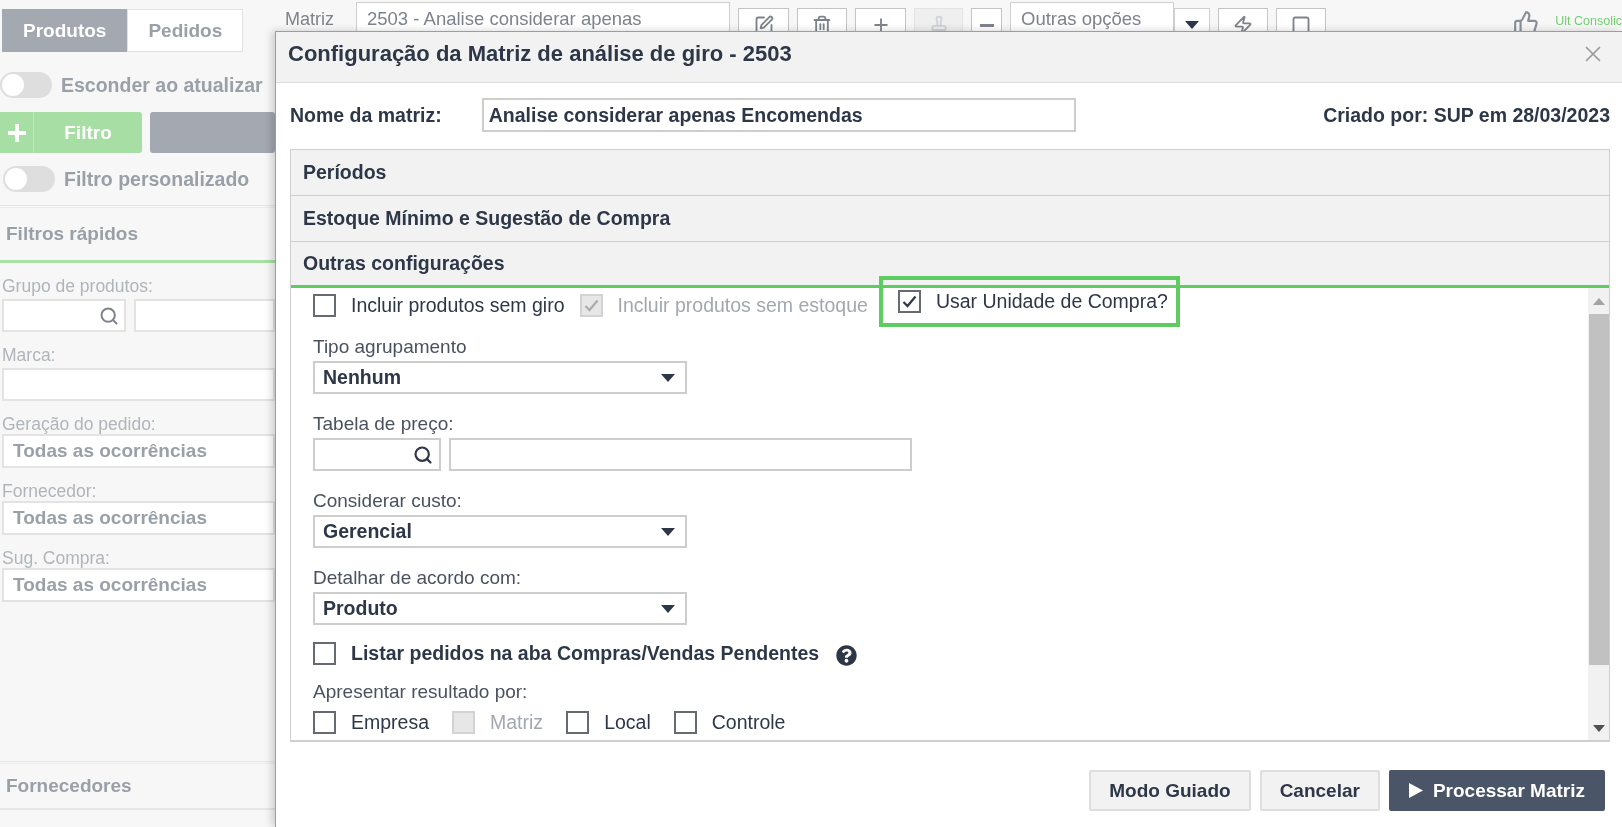 This screenshot has width=1622, height=827. Describe the element at coordinates (77, 286) in the screenshot. I see `field-label: Grupo de produtos:` at that location.